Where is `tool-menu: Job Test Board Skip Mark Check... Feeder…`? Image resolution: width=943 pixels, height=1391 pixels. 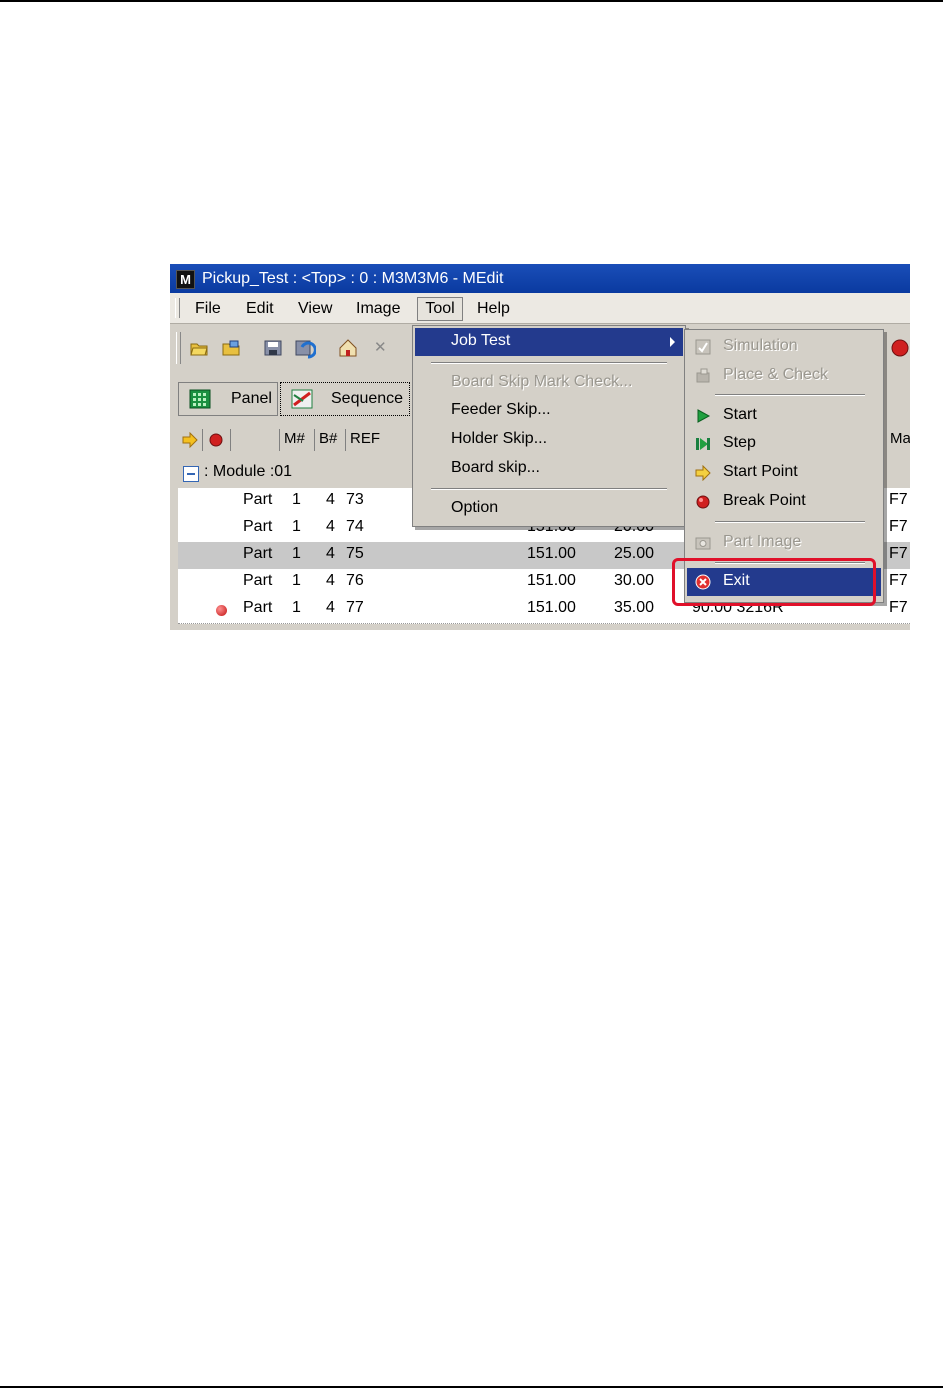
tool-menu: Job Test Board Skip Mark Check... Feeder… is located at coordinates (549, 426).